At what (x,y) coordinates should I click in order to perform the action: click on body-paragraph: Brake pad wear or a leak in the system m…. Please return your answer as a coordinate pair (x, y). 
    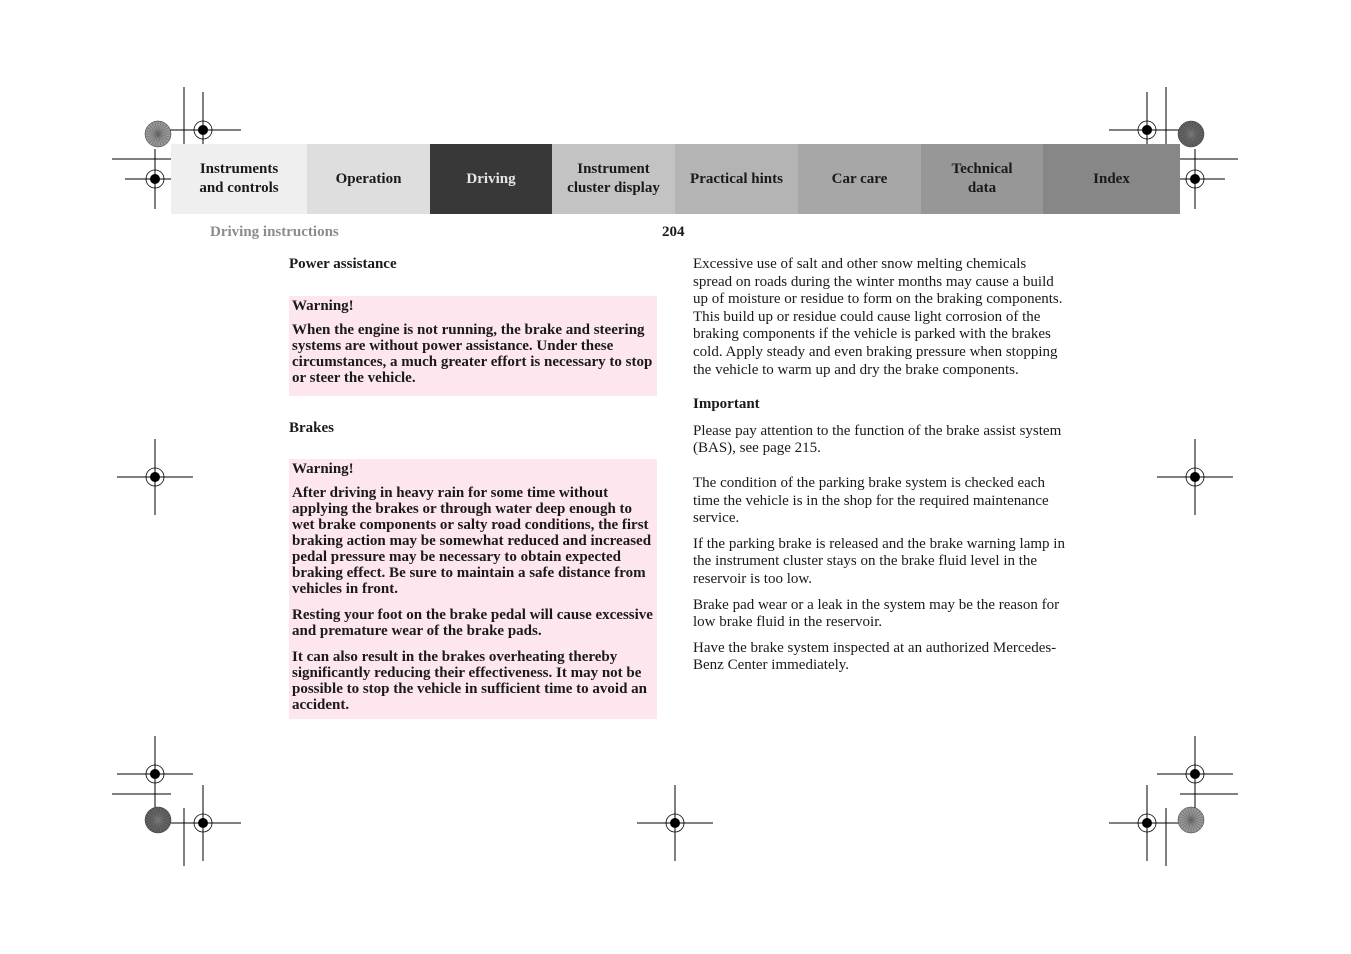
    Looking at the image, I should click on (876, 613).